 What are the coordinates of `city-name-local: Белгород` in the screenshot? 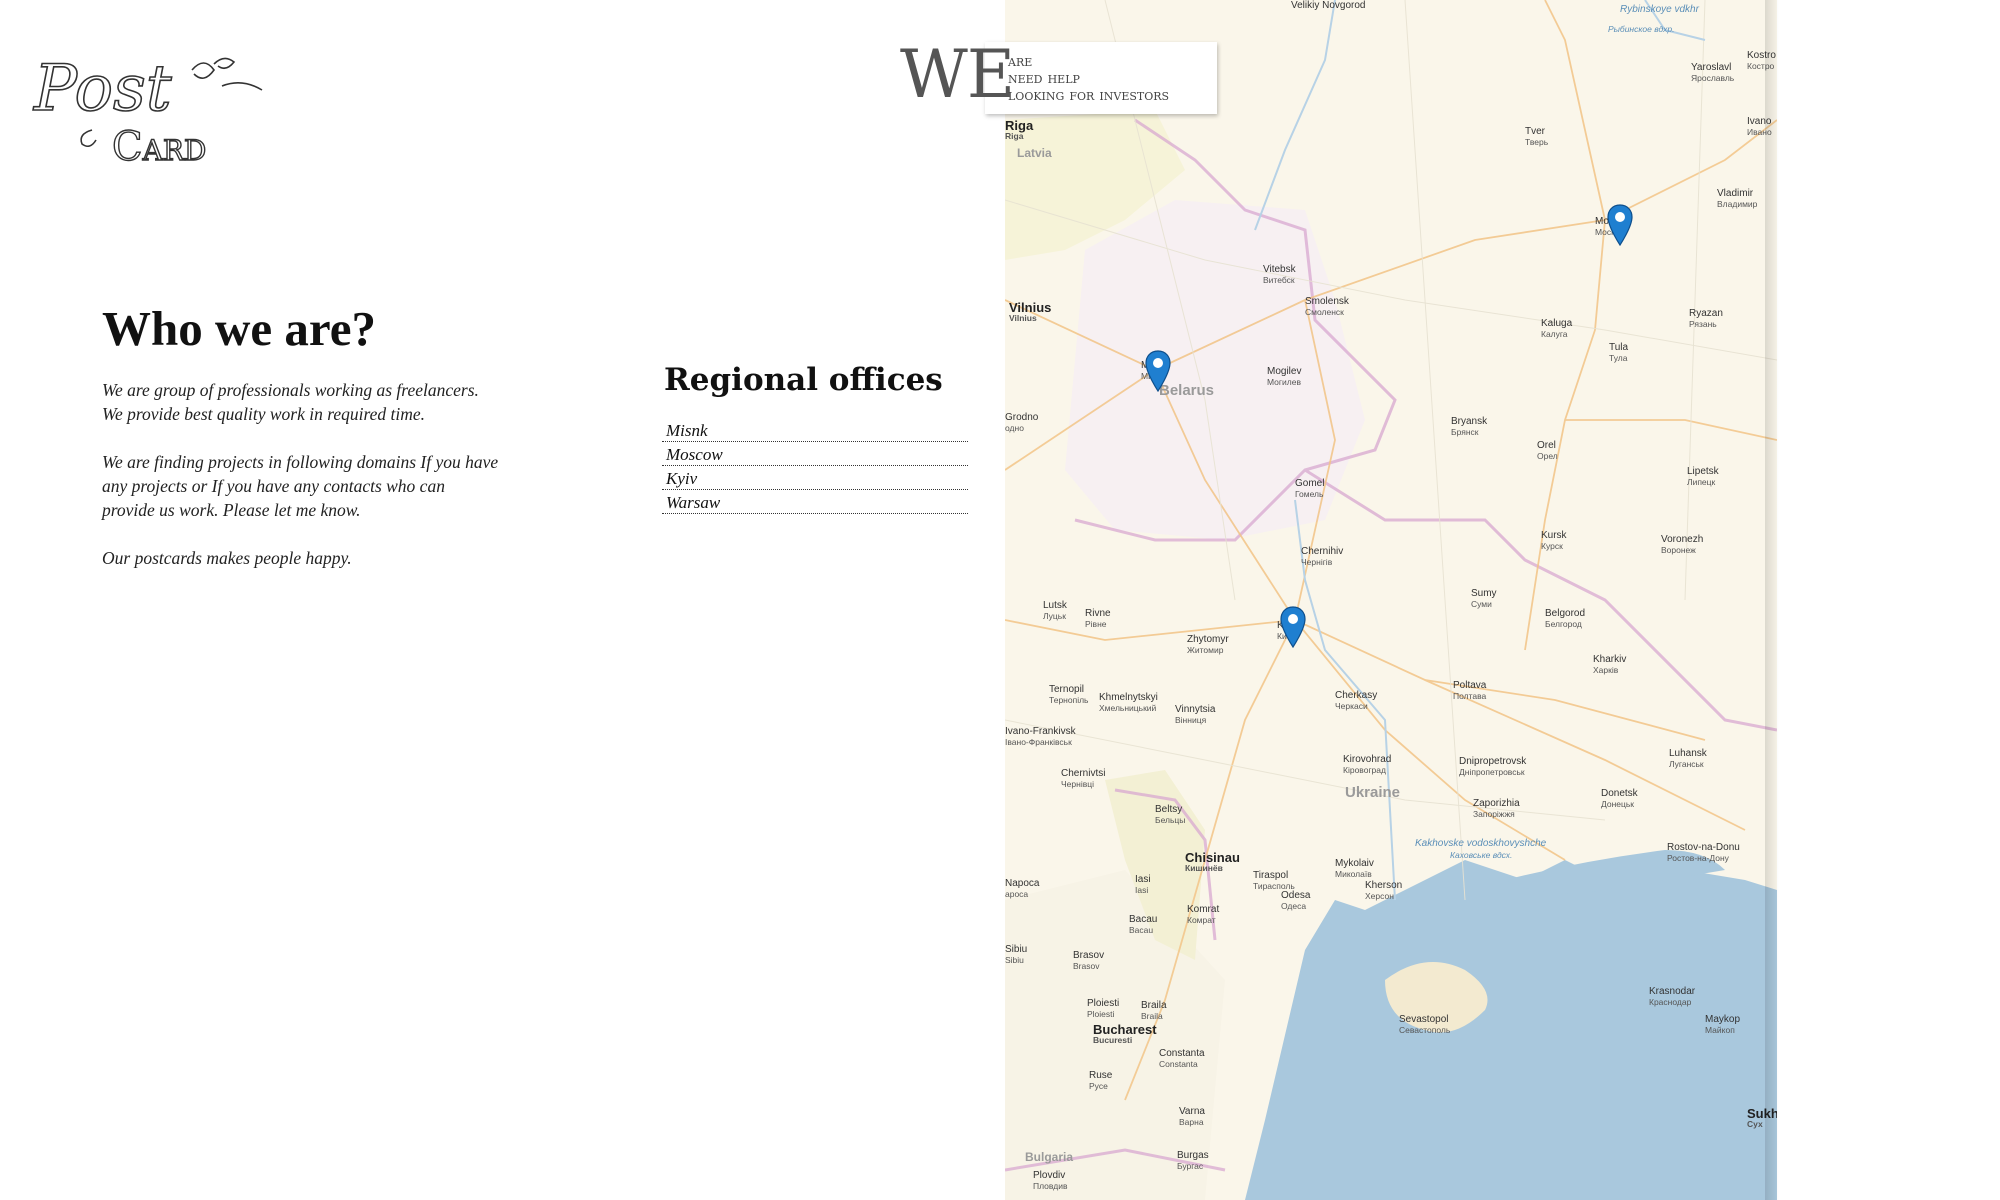 It's located at (1563, 624).